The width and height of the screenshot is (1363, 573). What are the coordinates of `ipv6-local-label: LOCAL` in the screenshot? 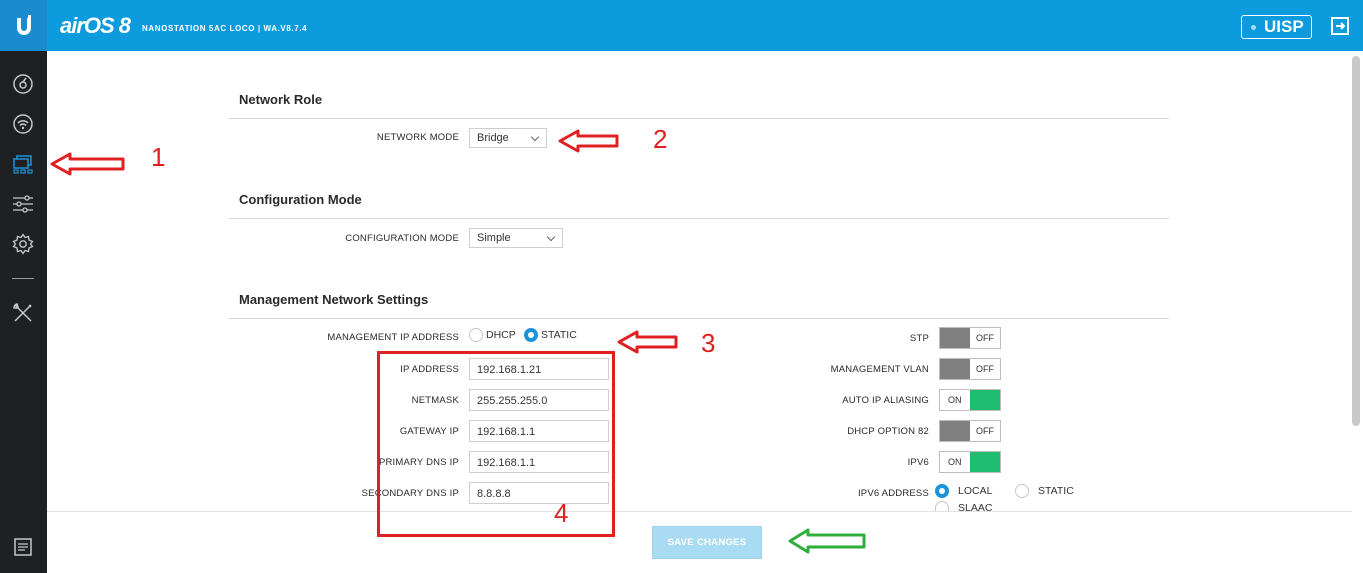 It's located at (975, 491).